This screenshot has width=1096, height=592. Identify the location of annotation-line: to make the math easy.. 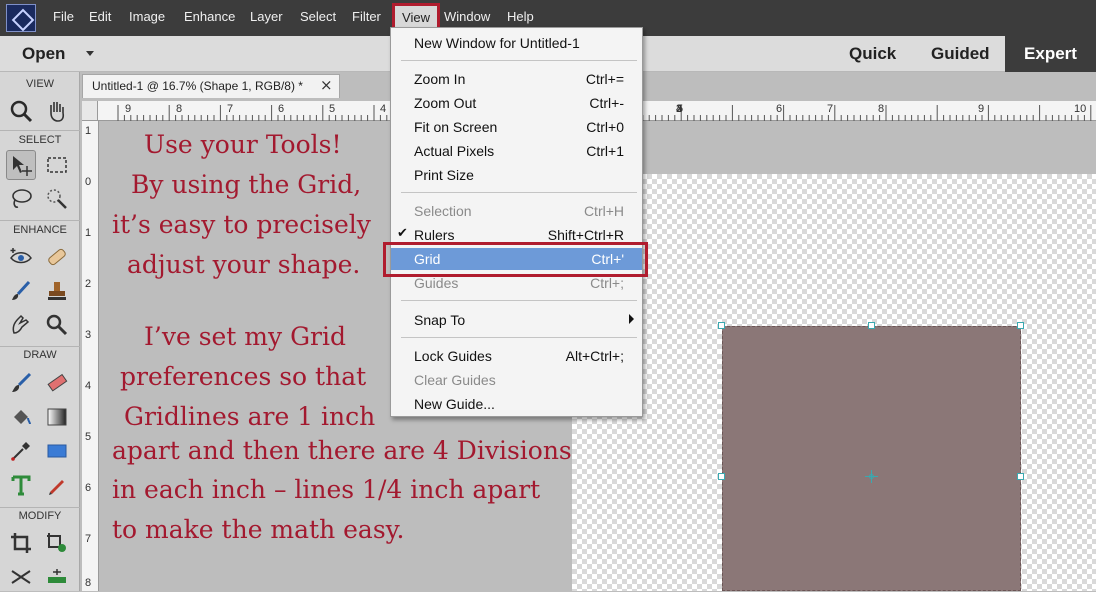
(258, 529).